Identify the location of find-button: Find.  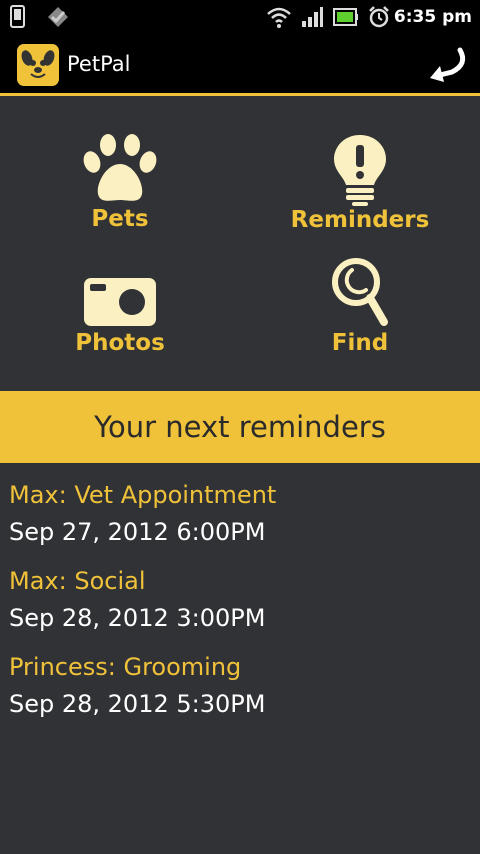
(360, 305).